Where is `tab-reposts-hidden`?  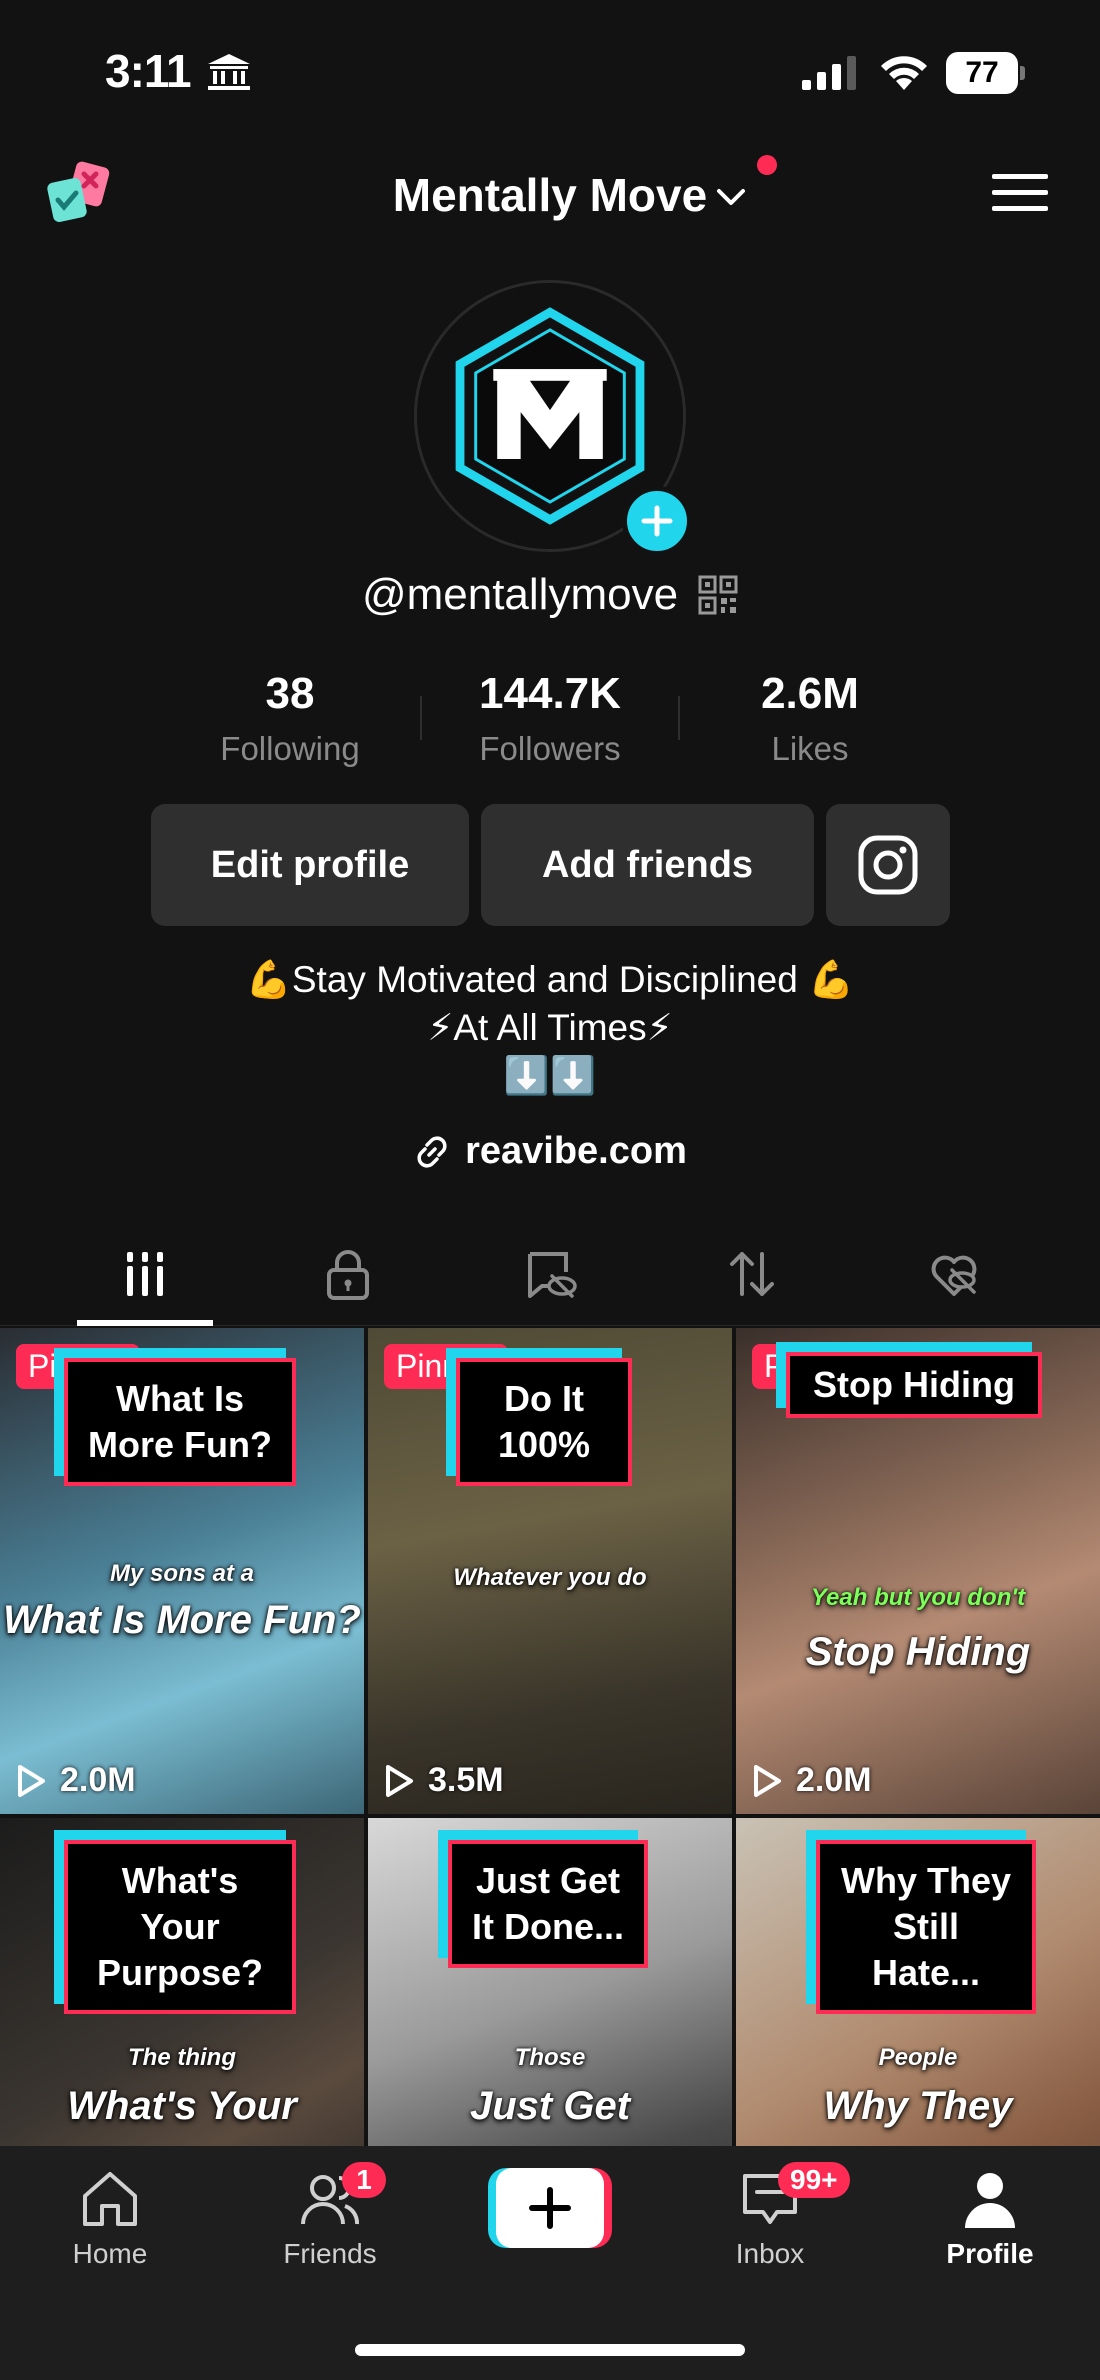
tab-reposts-hidden is located at coordinates (550, 1274).